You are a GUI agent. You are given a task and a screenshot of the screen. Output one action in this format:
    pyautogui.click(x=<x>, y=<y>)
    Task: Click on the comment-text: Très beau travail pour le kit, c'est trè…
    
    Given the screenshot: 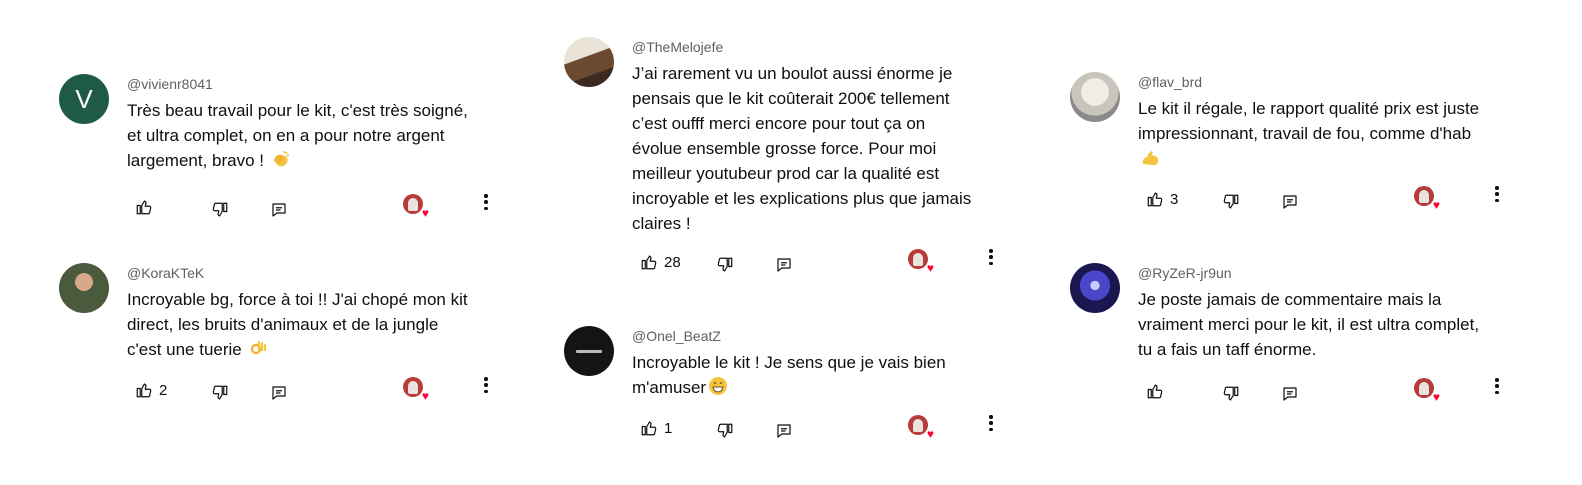 What is the action you would take?
    pyautogui.click(x=297, y=135)
    